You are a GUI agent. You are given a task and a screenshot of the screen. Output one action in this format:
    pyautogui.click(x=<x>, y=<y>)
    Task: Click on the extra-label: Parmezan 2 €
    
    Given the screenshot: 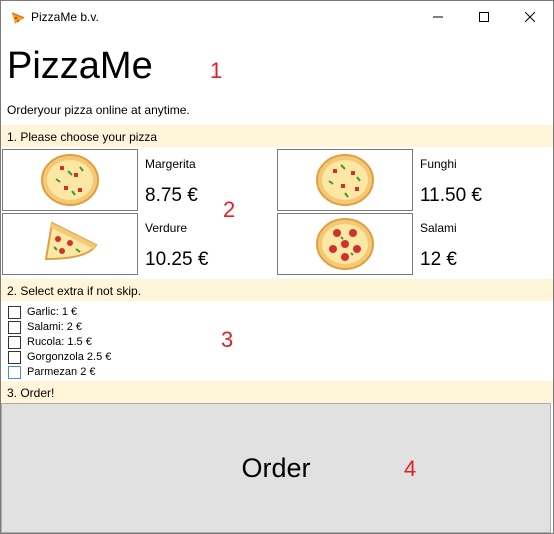 What is the action you would take?
    pyautogui.click(x=61, y=372)
    